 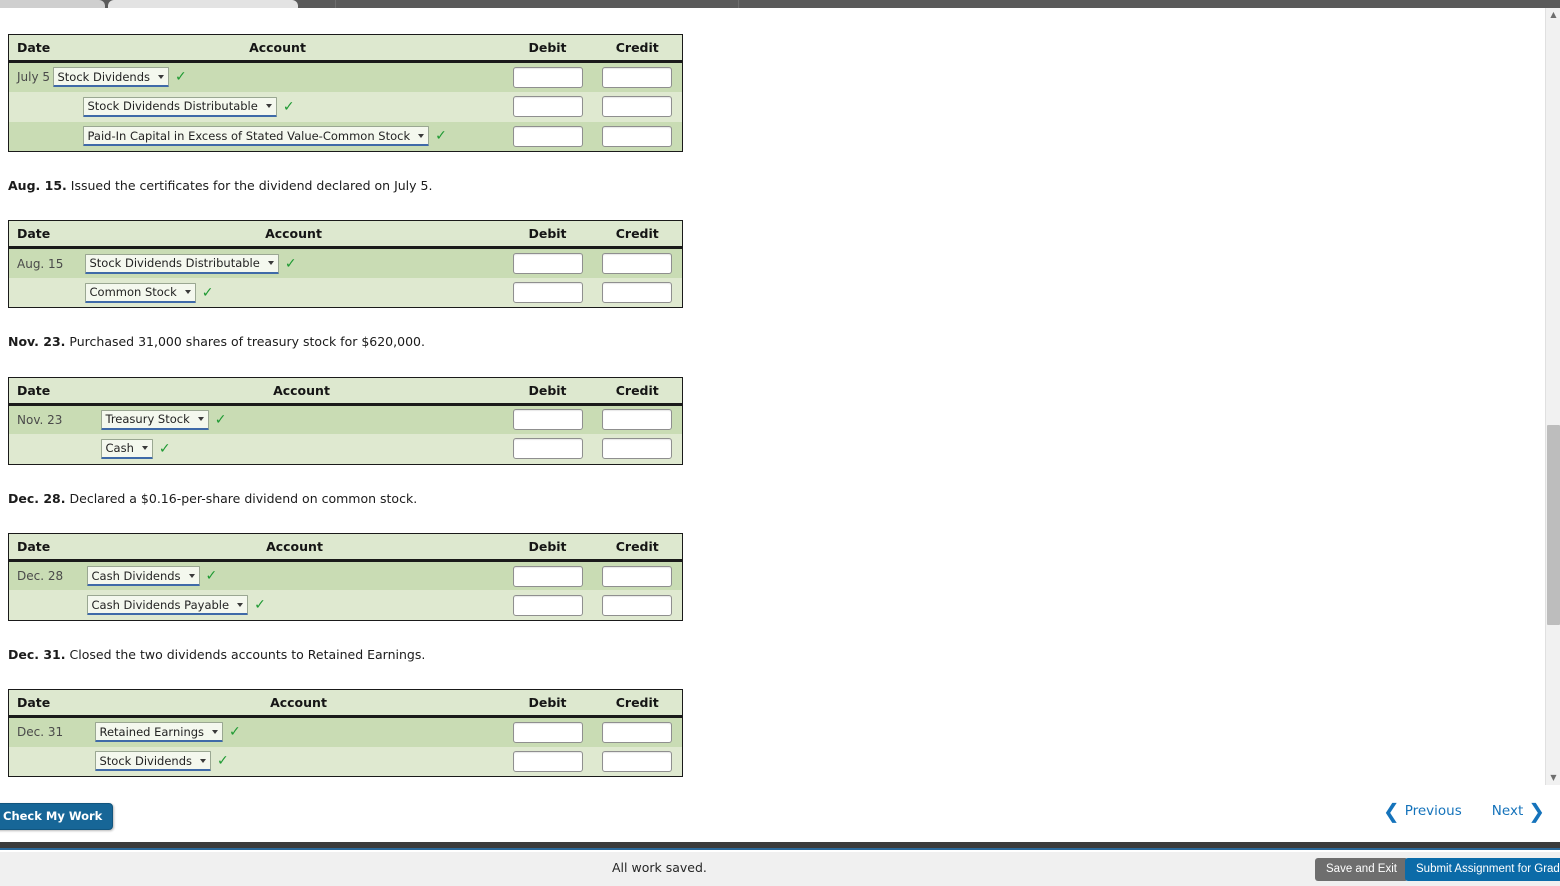 I want to click on tab-seam, so click(x=738, y=4).